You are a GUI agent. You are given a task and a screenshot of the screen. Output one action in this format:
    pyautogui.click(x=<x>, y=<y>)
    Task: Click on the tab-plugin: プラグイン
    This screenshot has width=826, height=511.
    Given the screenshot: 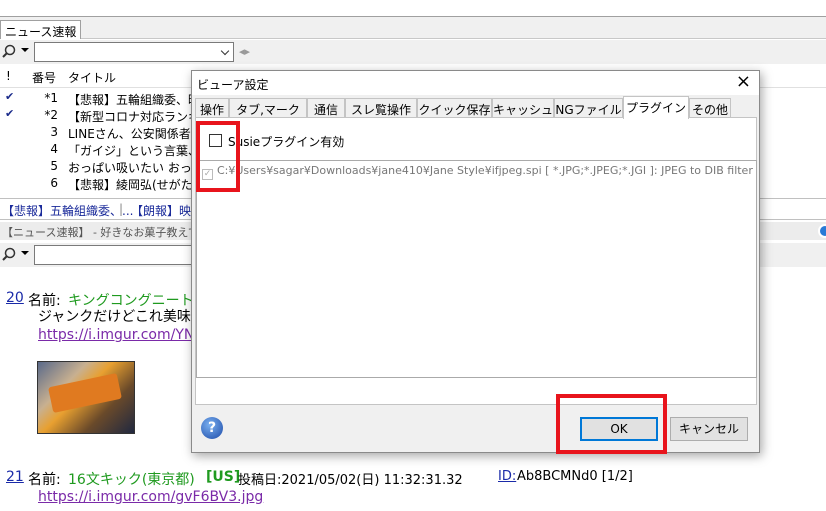 What is the action you would take?
    pyautogui.click(x=656, y=107)
    